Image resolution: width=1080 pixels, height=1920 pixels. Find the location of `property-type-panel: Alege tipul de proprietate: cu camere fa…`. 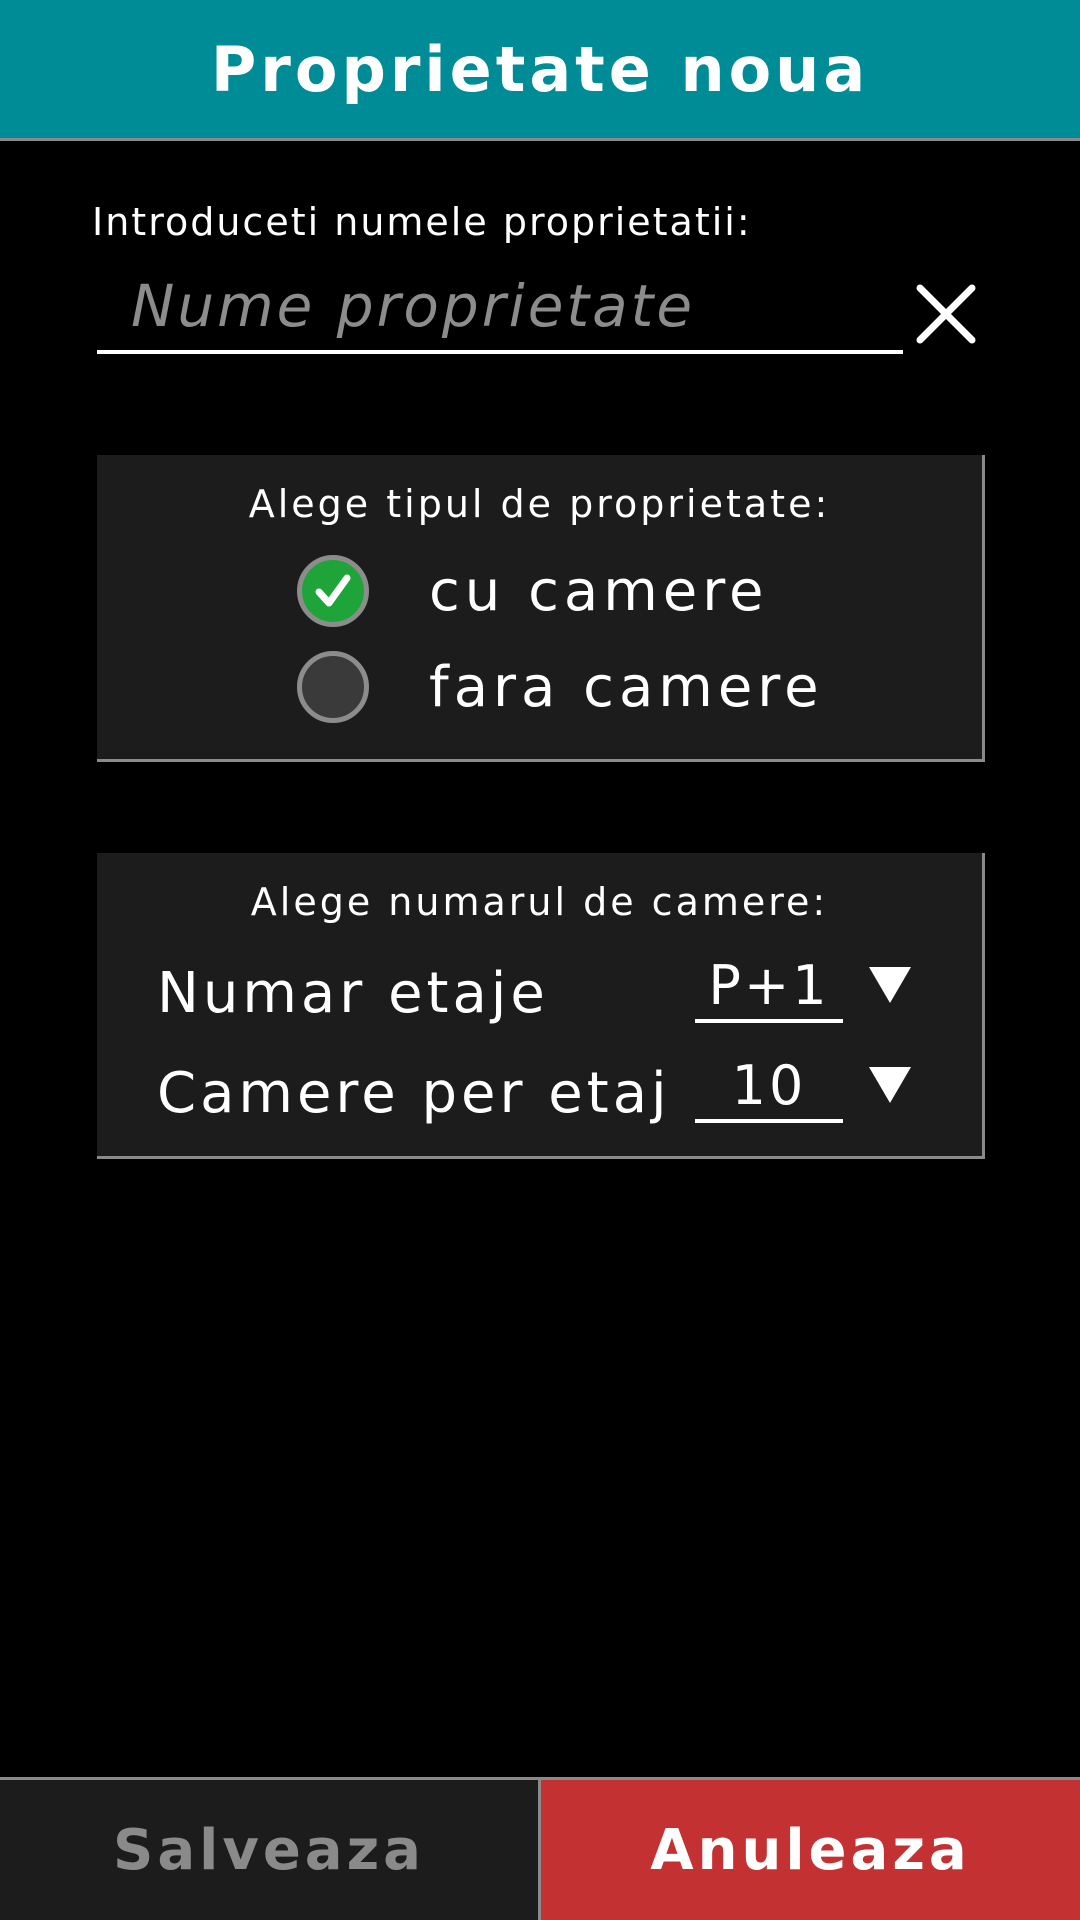

property-type-panel: Alege tipul de proprietate: cu camere fa… is located at coordinates (541, 608).